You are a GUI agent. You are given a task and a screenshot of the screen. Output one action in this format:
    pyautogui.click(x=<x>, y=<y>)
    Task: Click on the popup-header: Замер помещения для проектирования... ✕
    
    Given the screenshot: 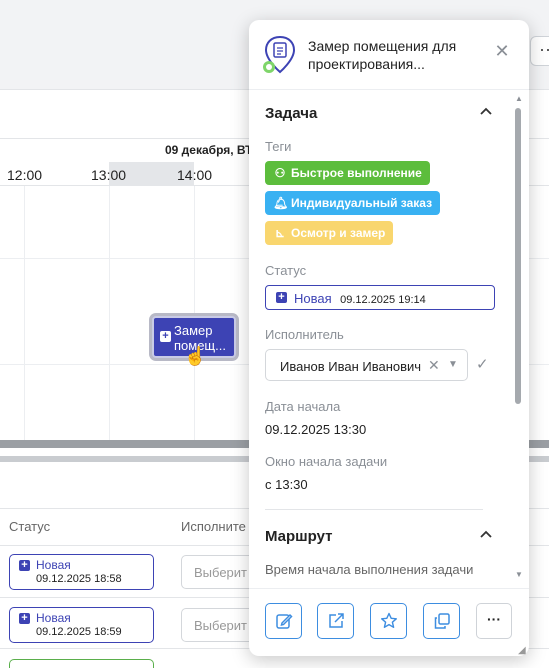 What is the action you would take?
    pyautogui.click(x=389, y=55)
    